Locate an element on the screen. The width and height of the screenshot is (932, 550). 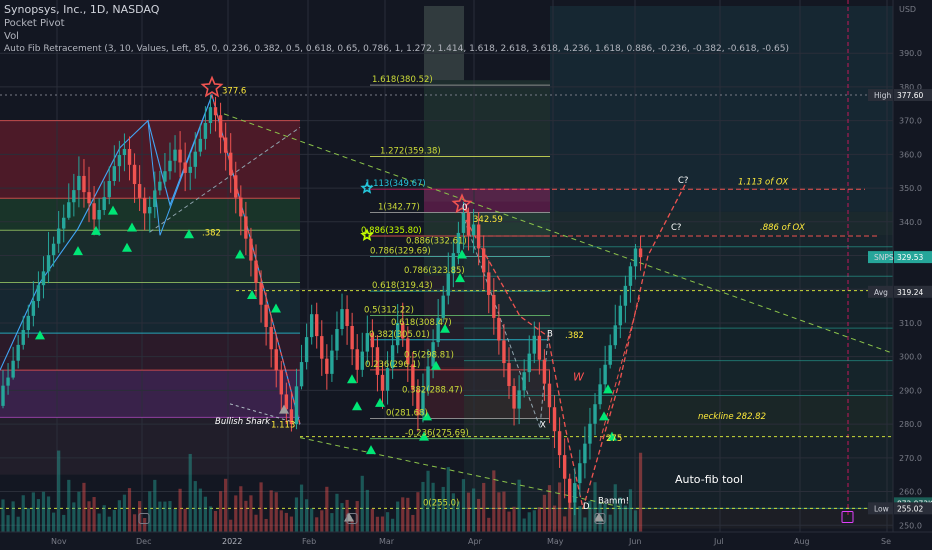
price-tick-label: 260.0 is located at coordinates (910, 492).